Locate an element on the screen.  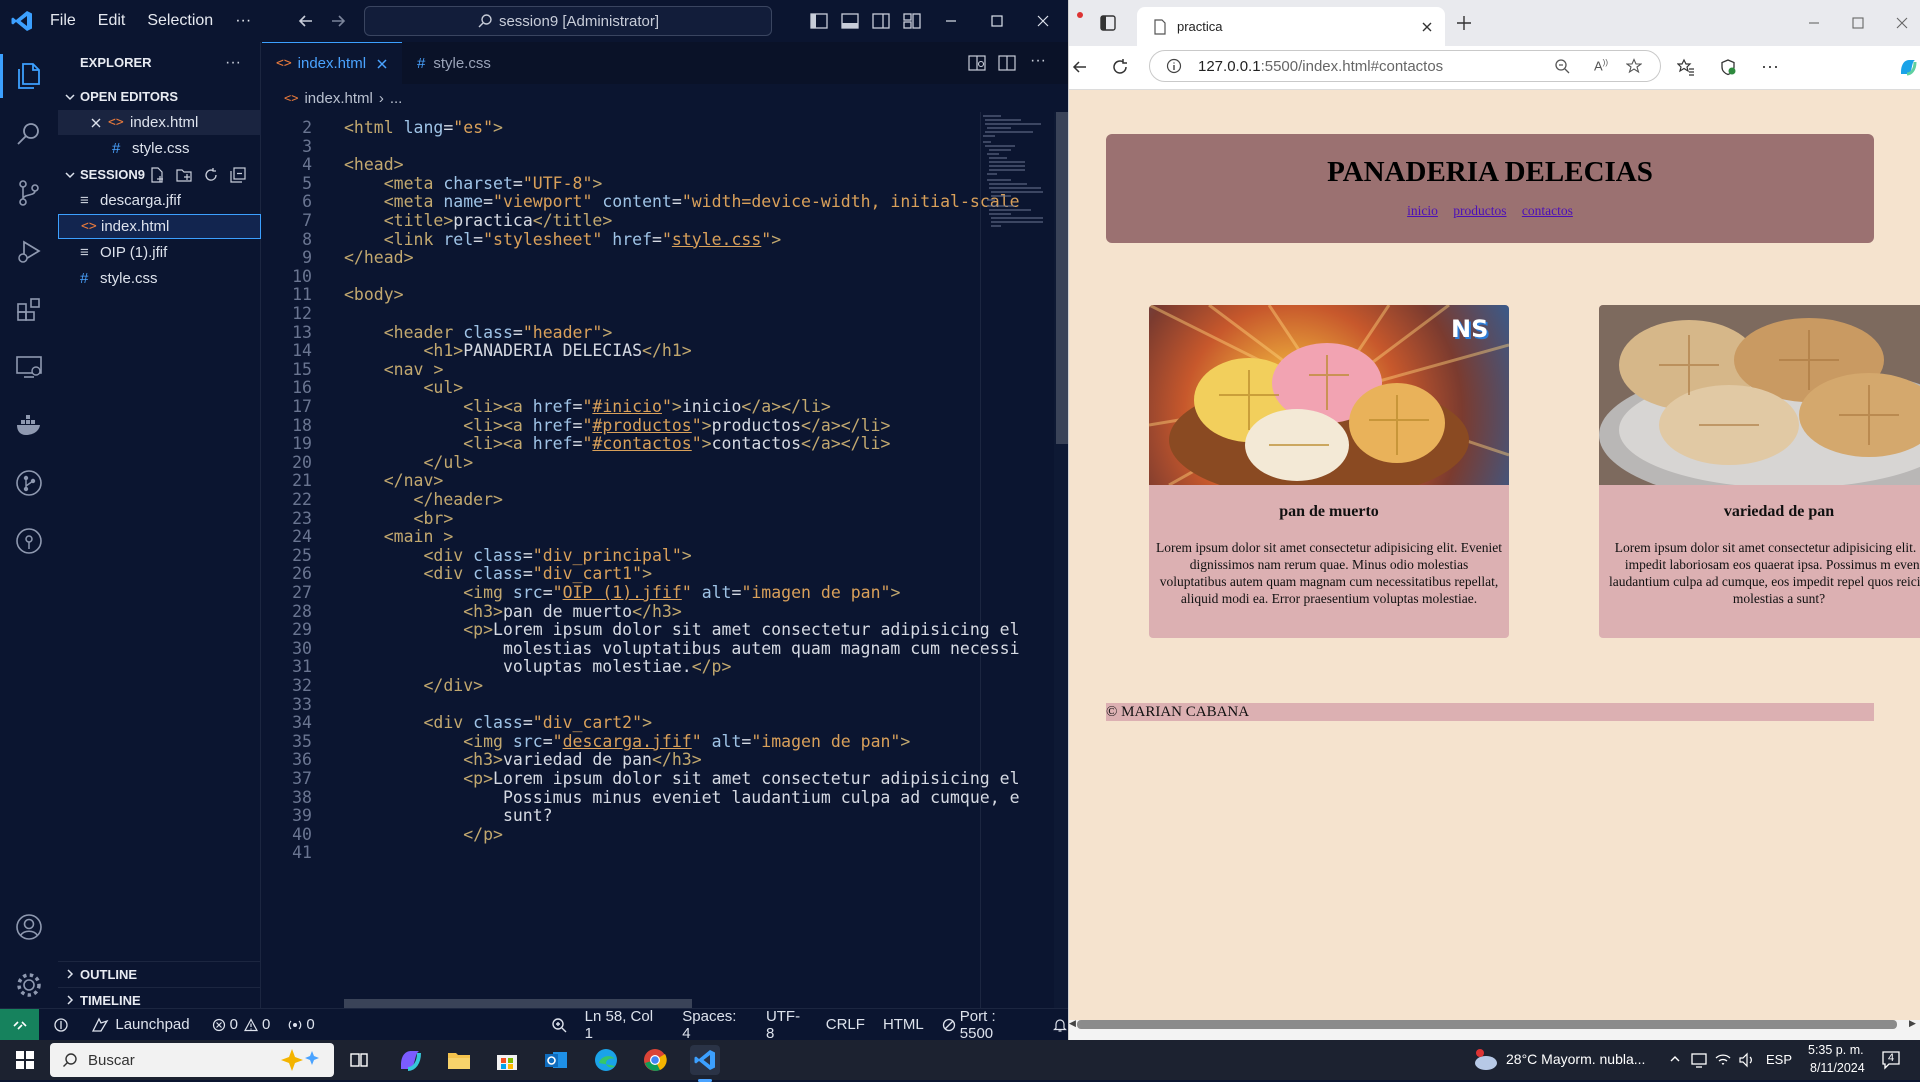
microsoft-store-icon is located at coordinates (507, 1060).